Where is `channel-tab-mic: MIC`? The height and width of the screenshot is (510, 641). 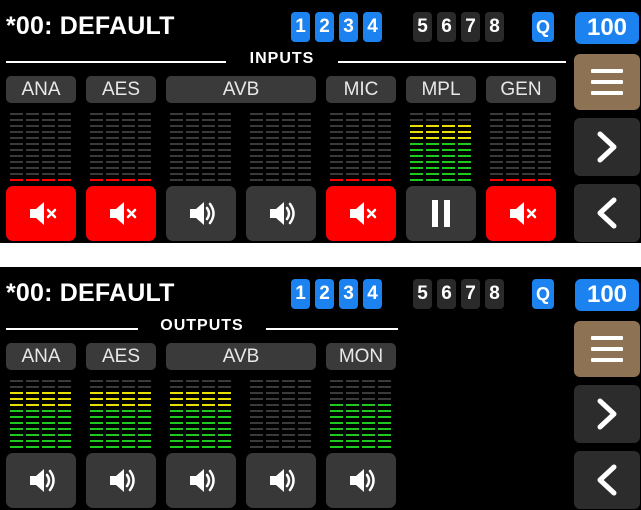 channel-tab-mic: MIC is located at coordinates (361, 89).